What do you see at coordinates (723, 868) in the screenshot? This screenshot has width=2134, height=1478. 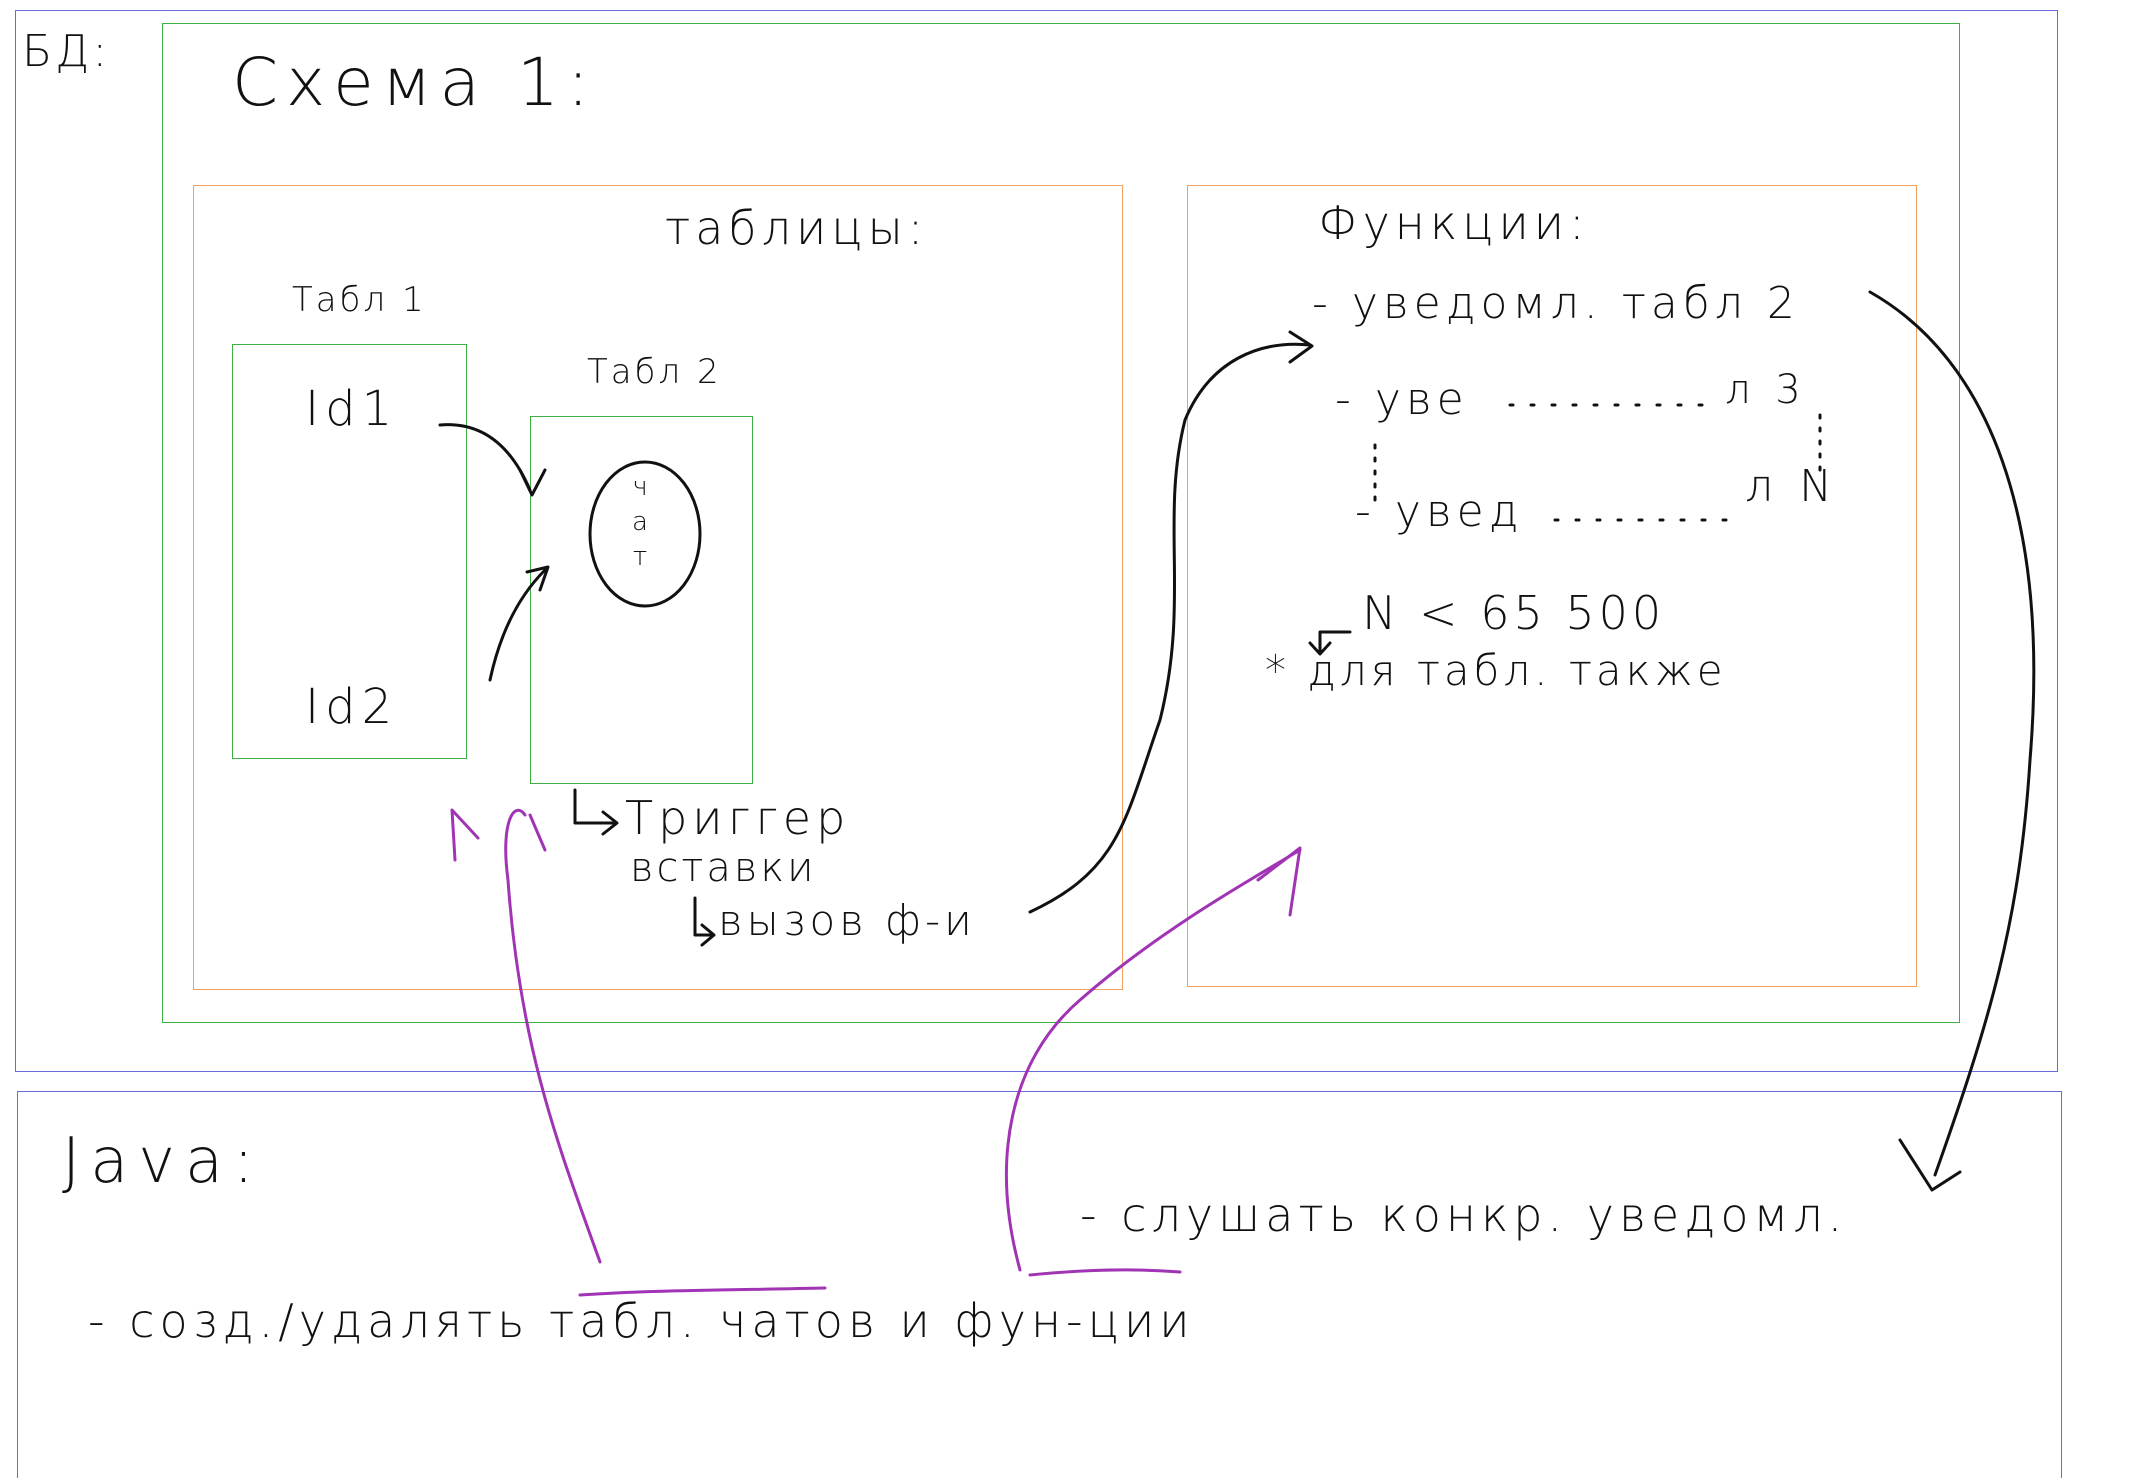 I see `trigger-insert-label: вставки` at bounding box center [723, 868].